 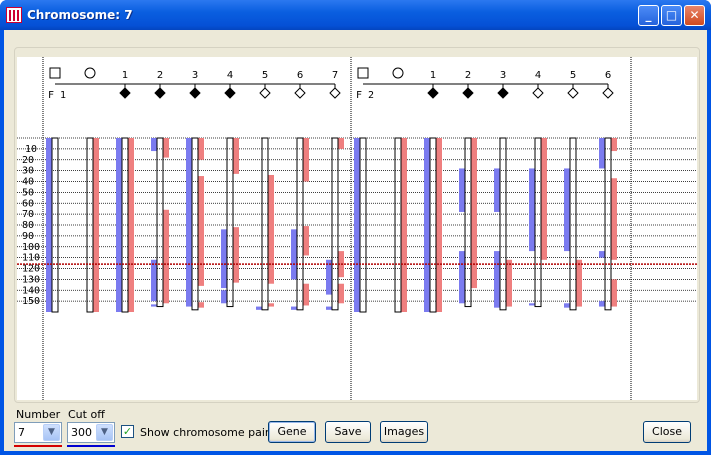 I want to click on cutoff-label: Cut off, so click(x=86, y=414).